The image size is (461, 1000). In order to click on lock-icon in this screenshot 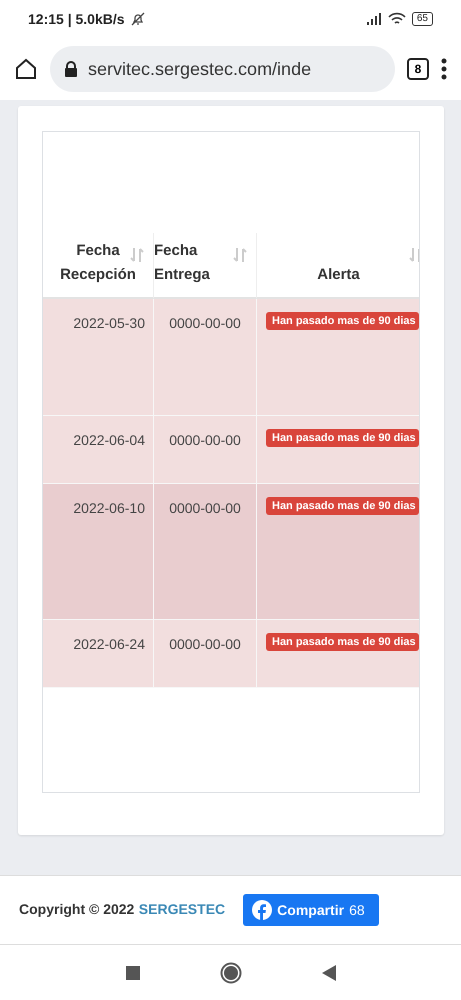, I will do `click(71, 69)`.